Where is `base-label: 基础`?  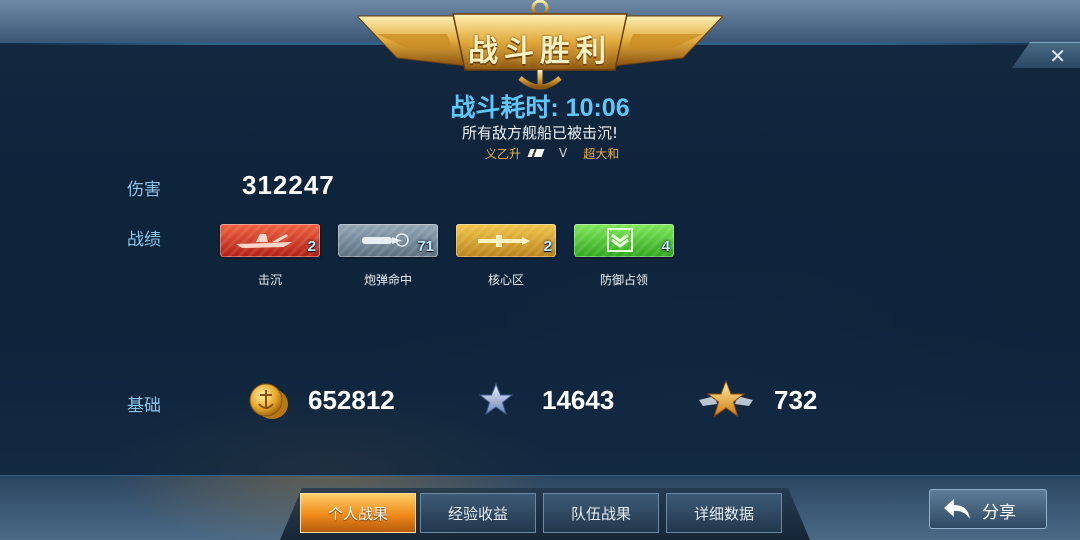
base-label: 基础 is located at coordinates (144, 406).